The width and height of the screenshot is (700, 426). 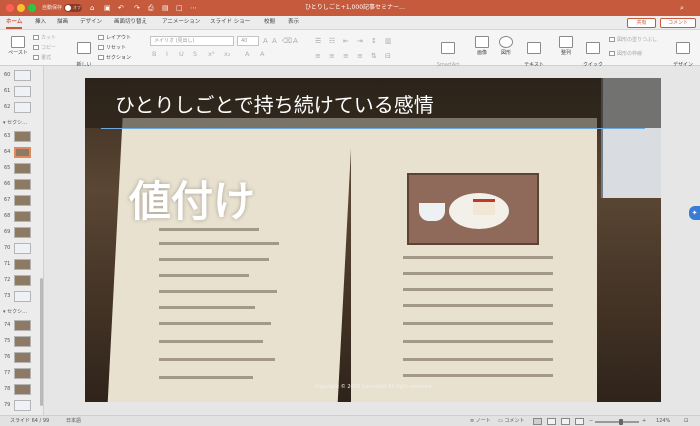 What do you see at coordinates (287, 41) in the screenshot?
I see `clear-format-icon: ⌫` at bounding box center [287, 41].